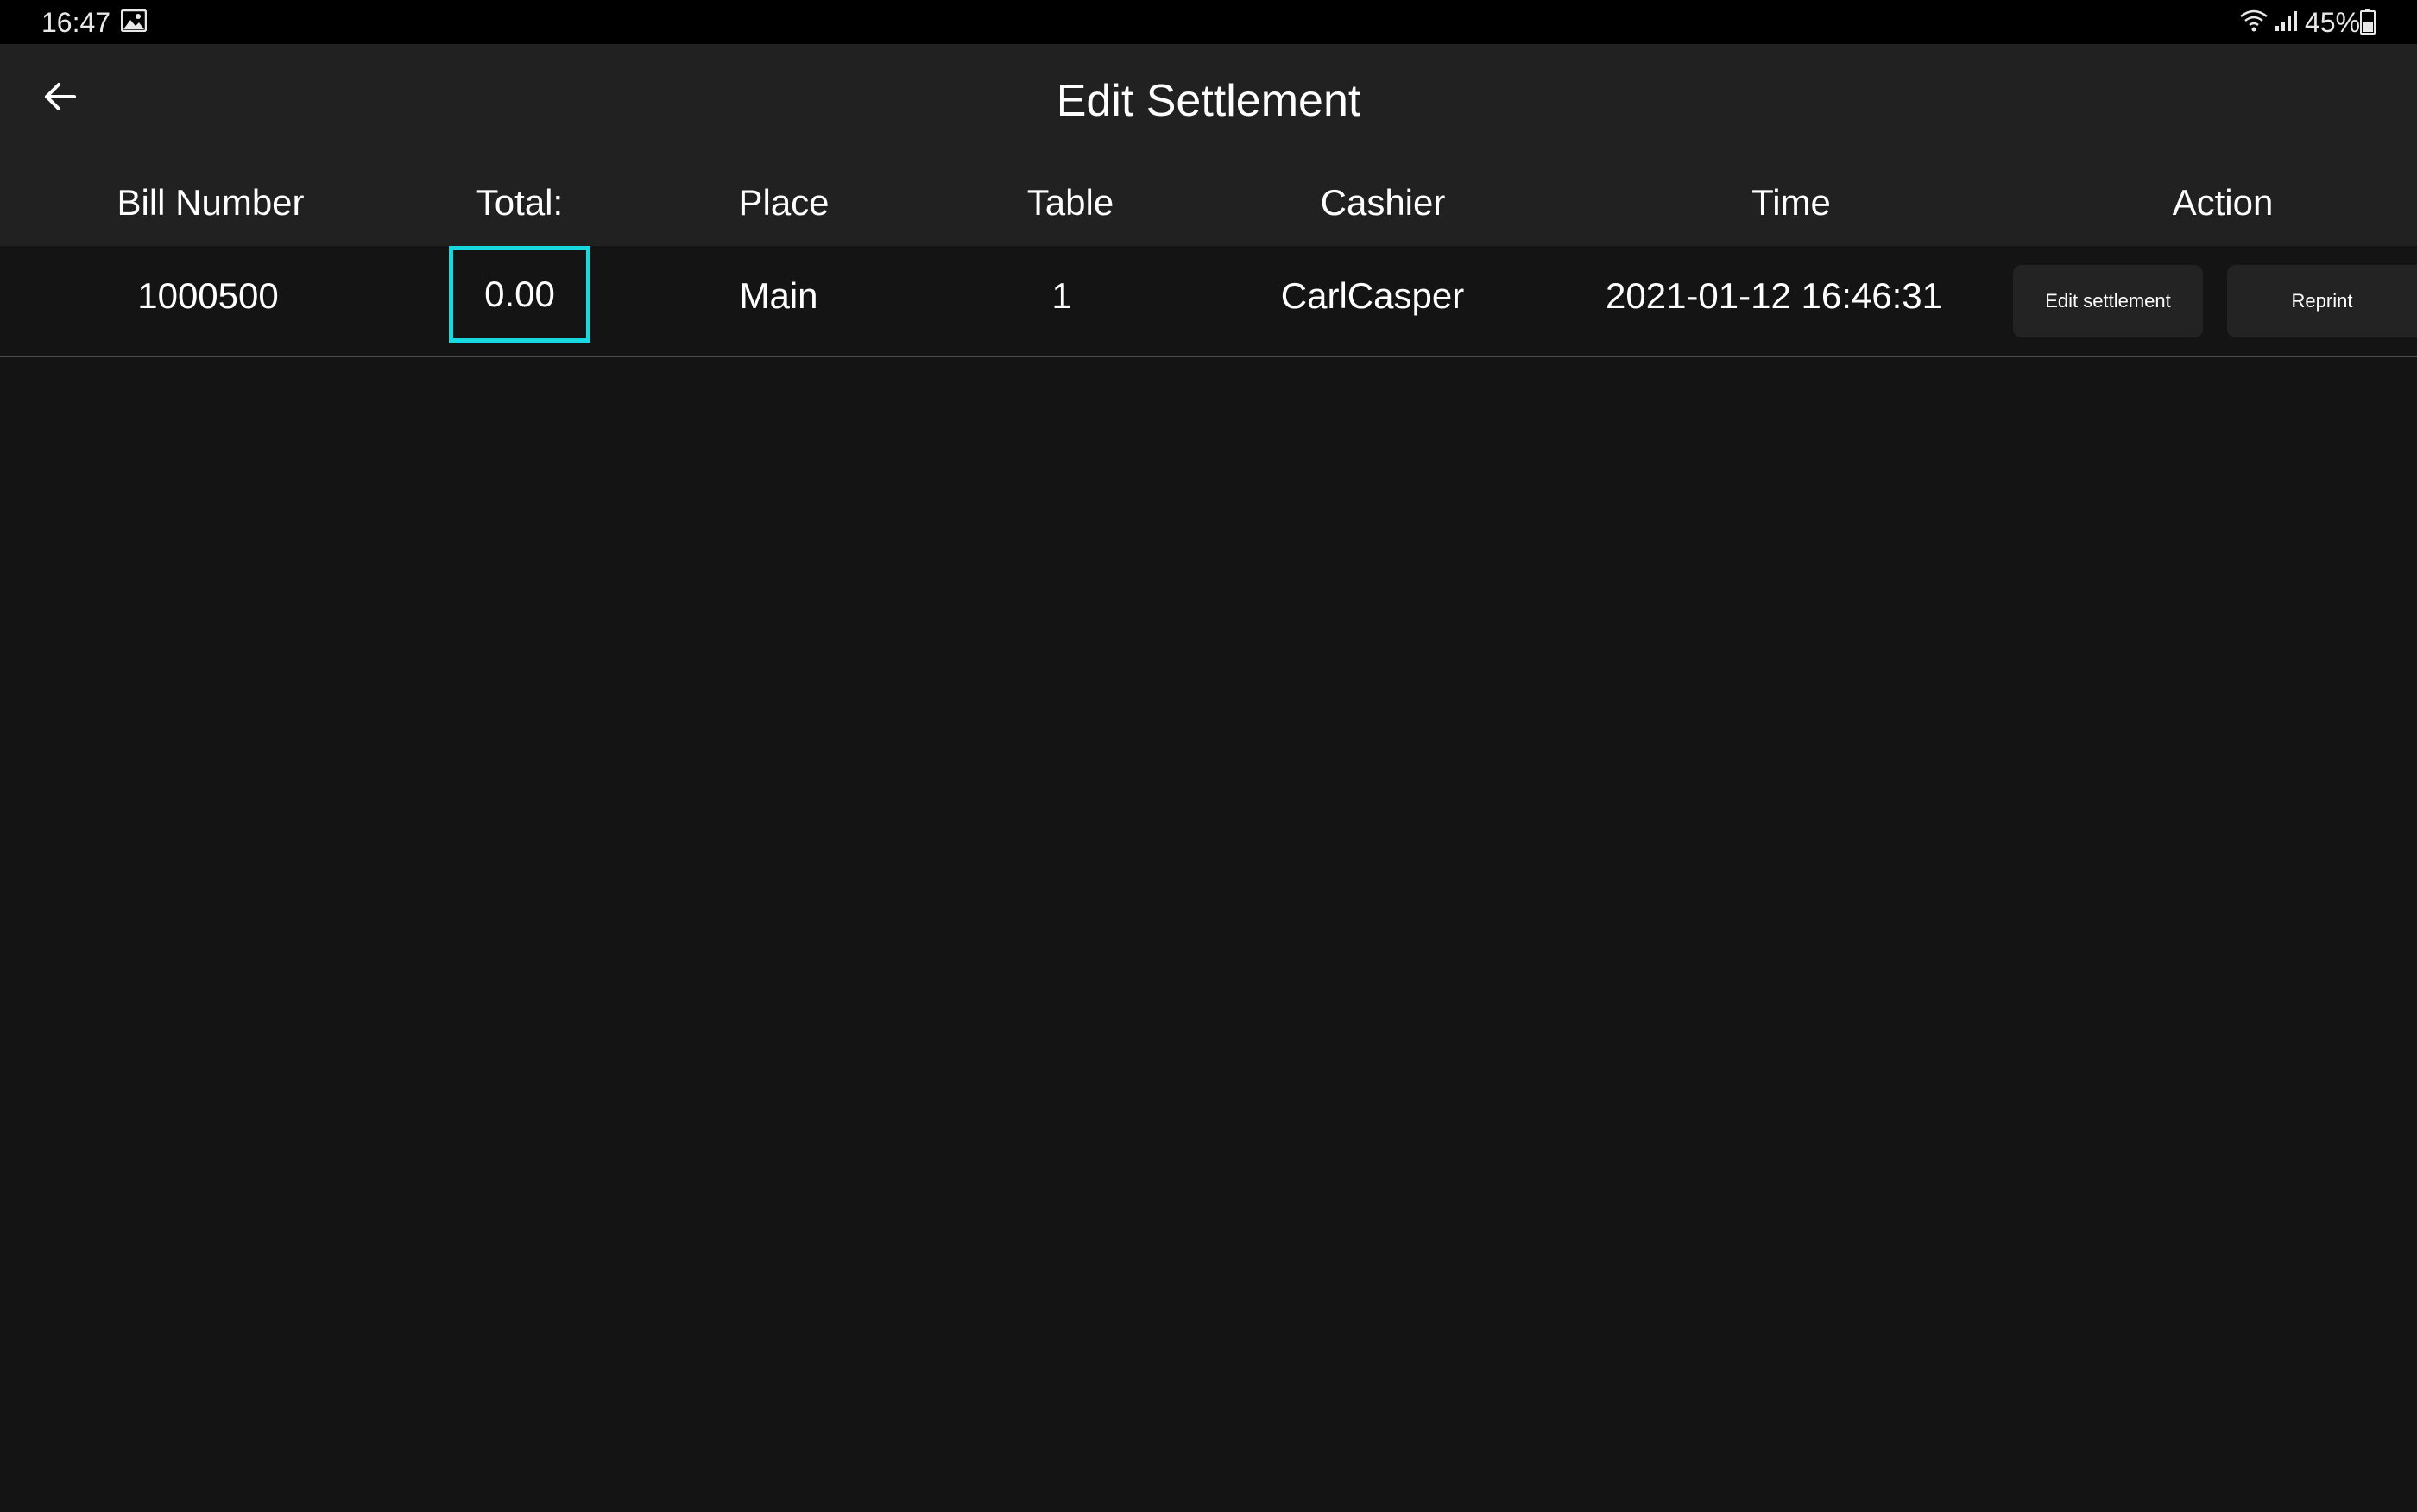 The height and width of the screenshot is (1512, 2417). I want to click on cell-cashier: CarlCasper, so click(1372, 295).